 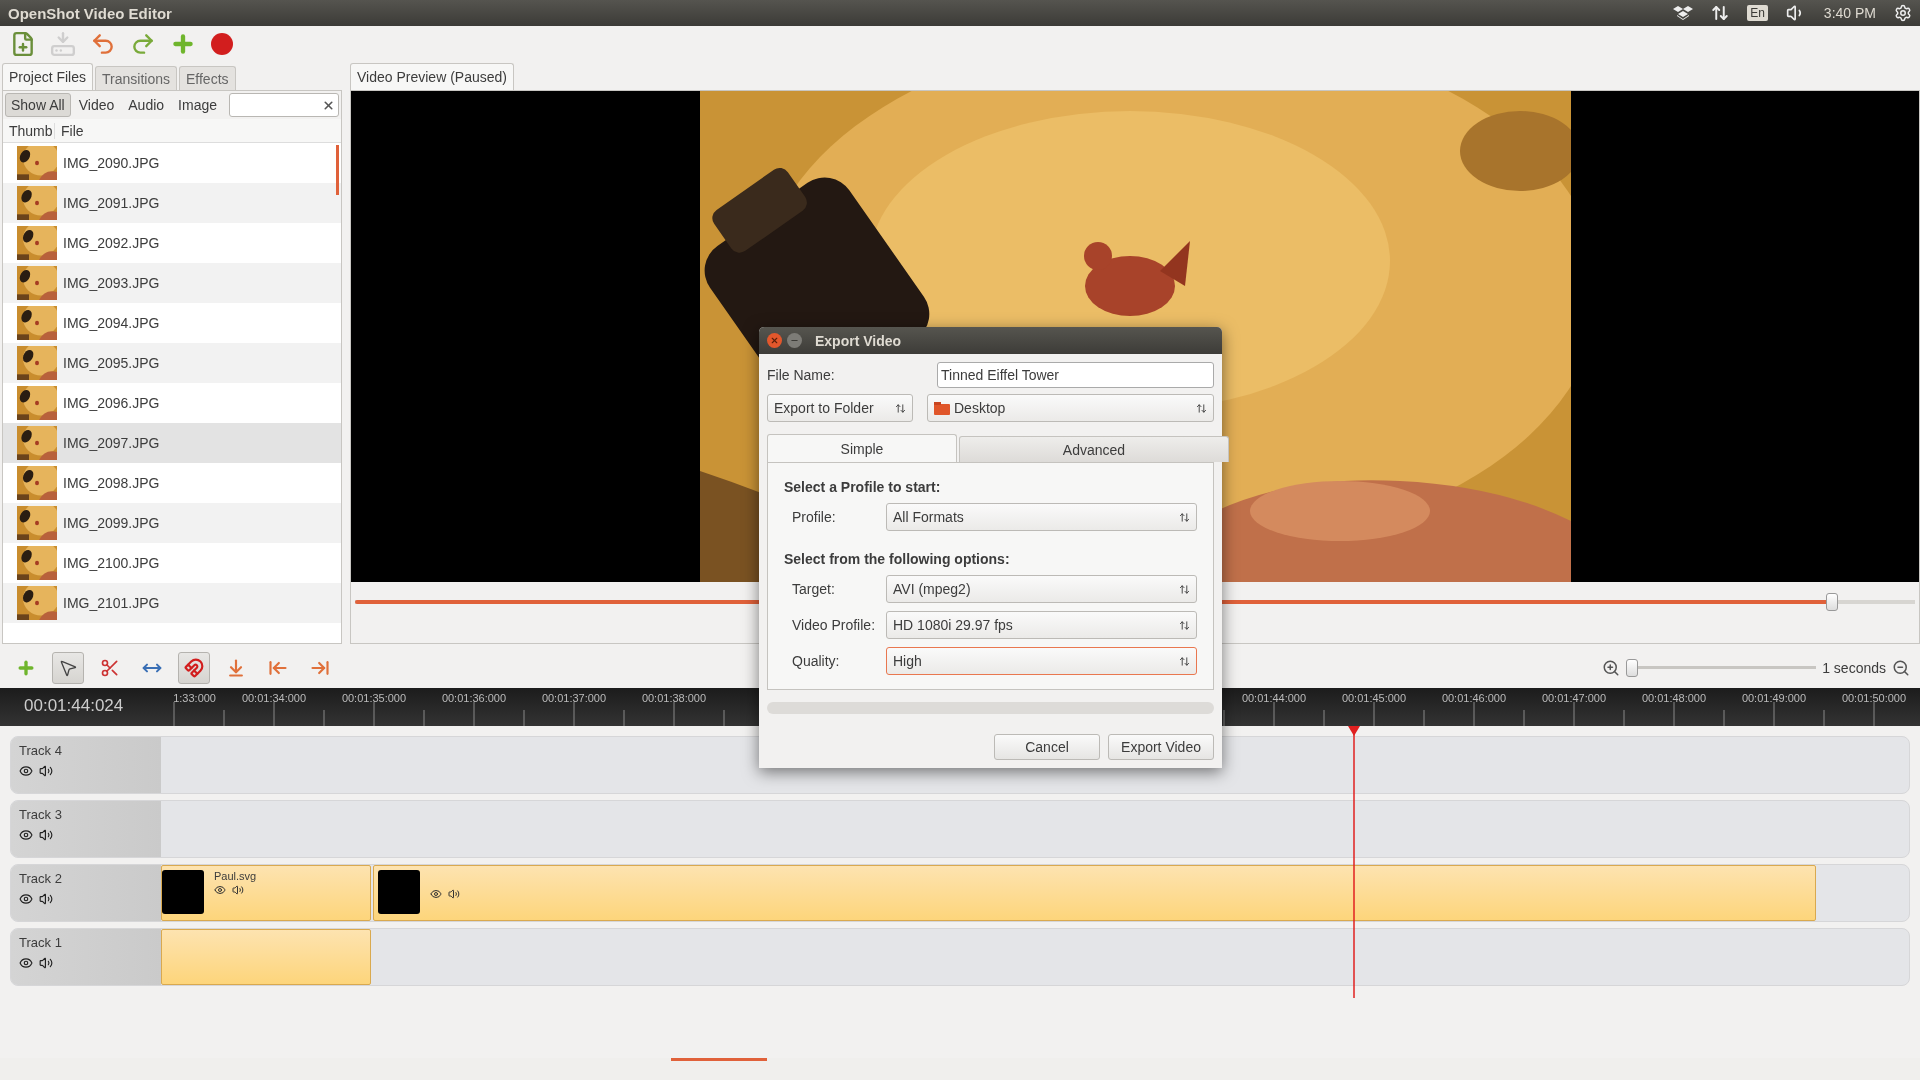 What do you see at coordinates (38, 105) in the screenshot?
I see `filter-button: Show All` at bounding box center [38, 105].